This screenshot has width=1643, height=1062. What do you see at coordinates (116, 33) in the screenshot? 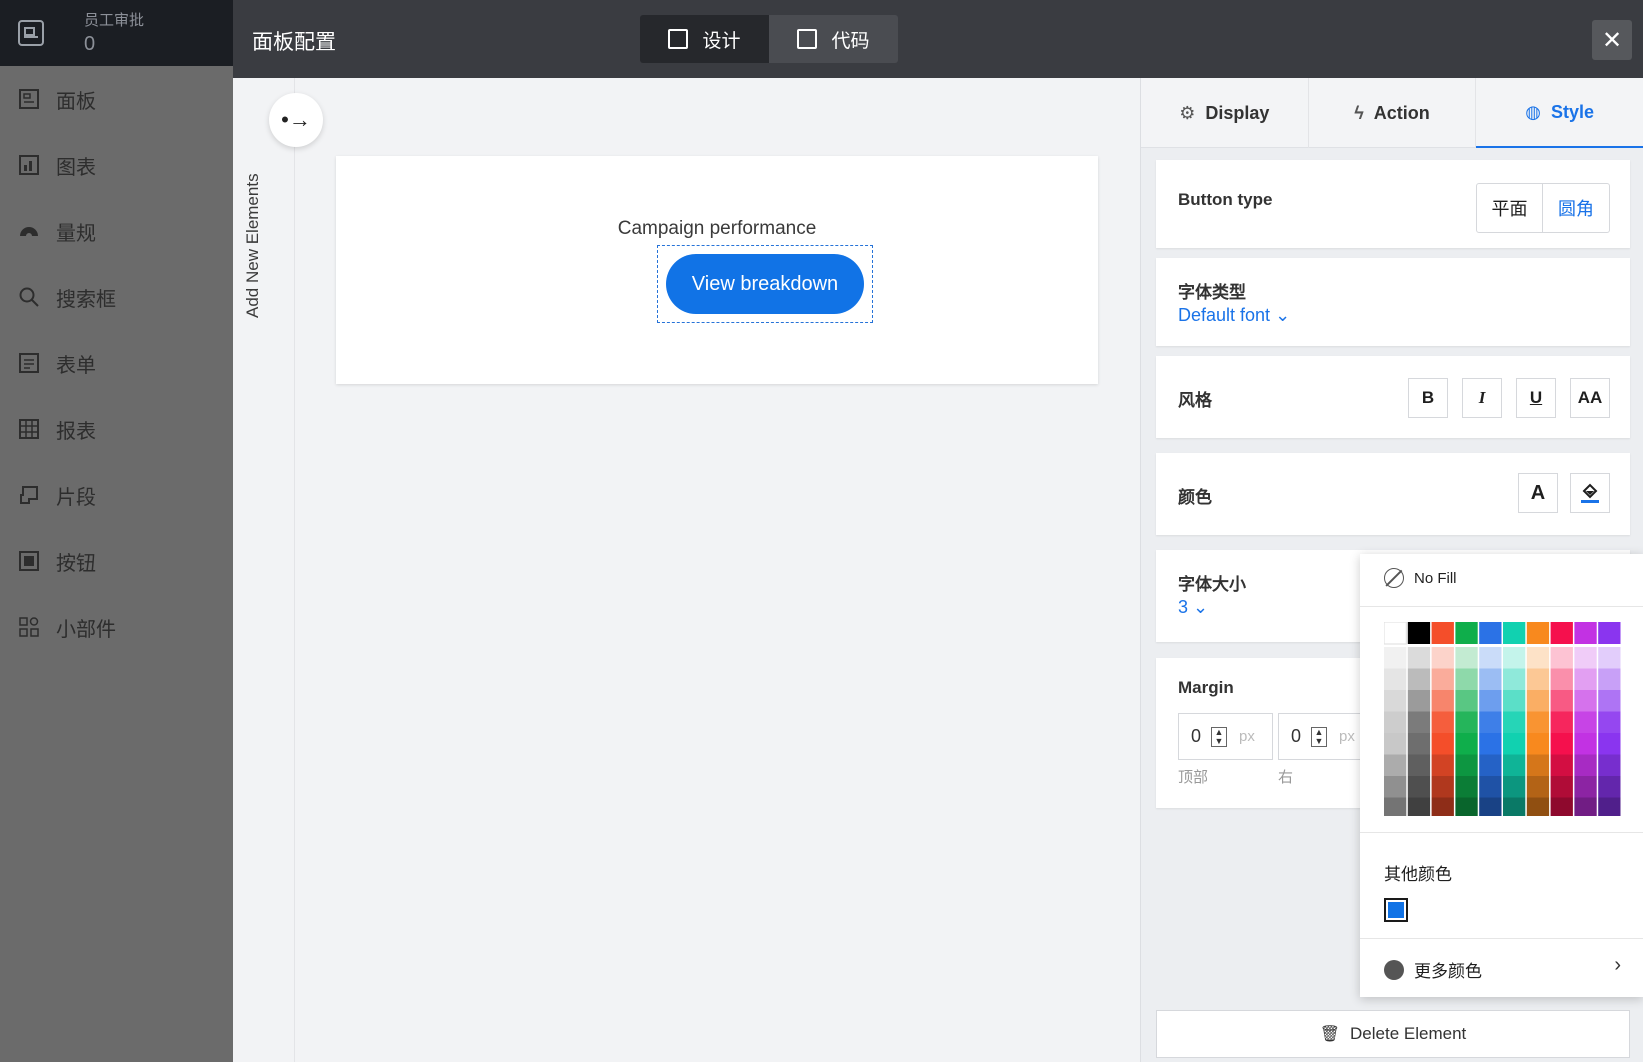
I see `app-header: 员工审批 0` at bounding box center [116, 33].